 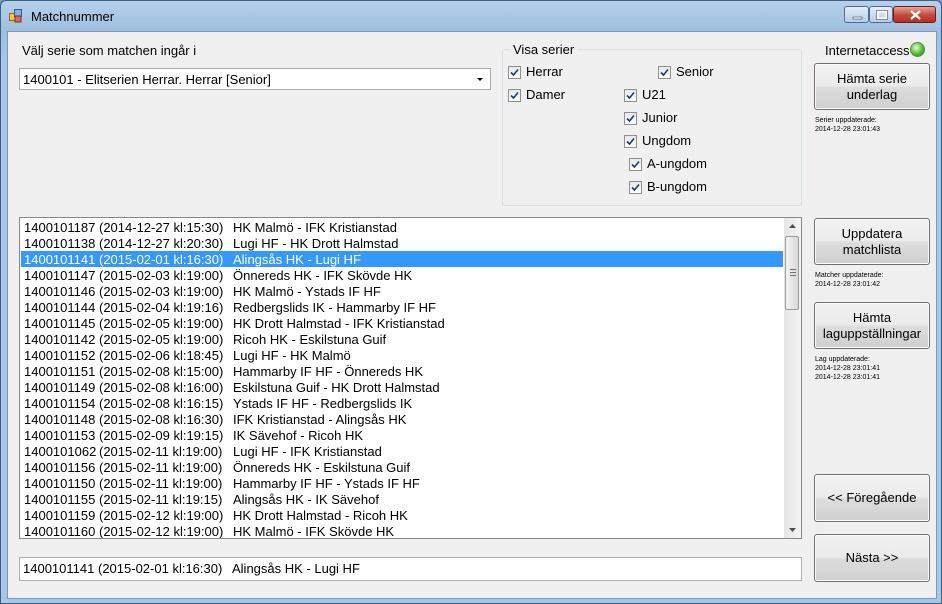 What do you see at coordinates (328, 371) in the screenshot?
I see `match-teams: Hammarby IF HF - Önnereds HK` at bounding box center [328, 371].